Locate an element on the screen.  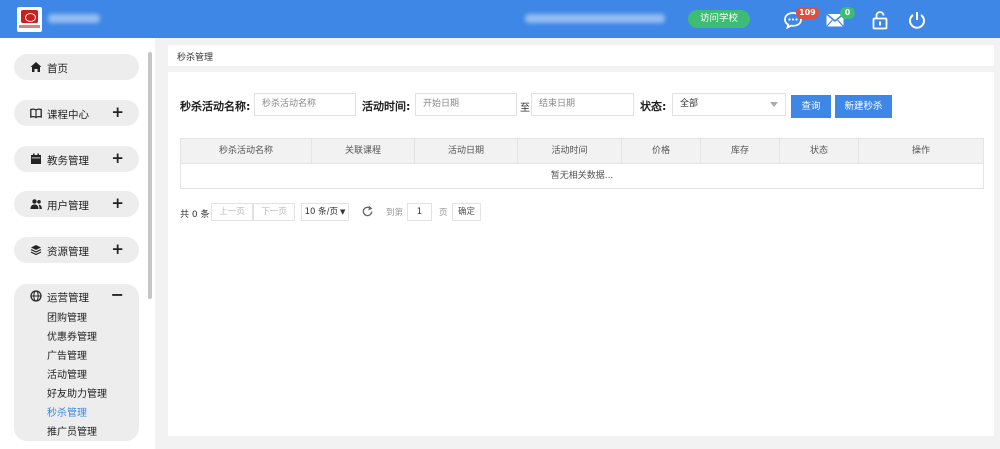
column-header: 活动时间 is located at coordinates (570, 151).